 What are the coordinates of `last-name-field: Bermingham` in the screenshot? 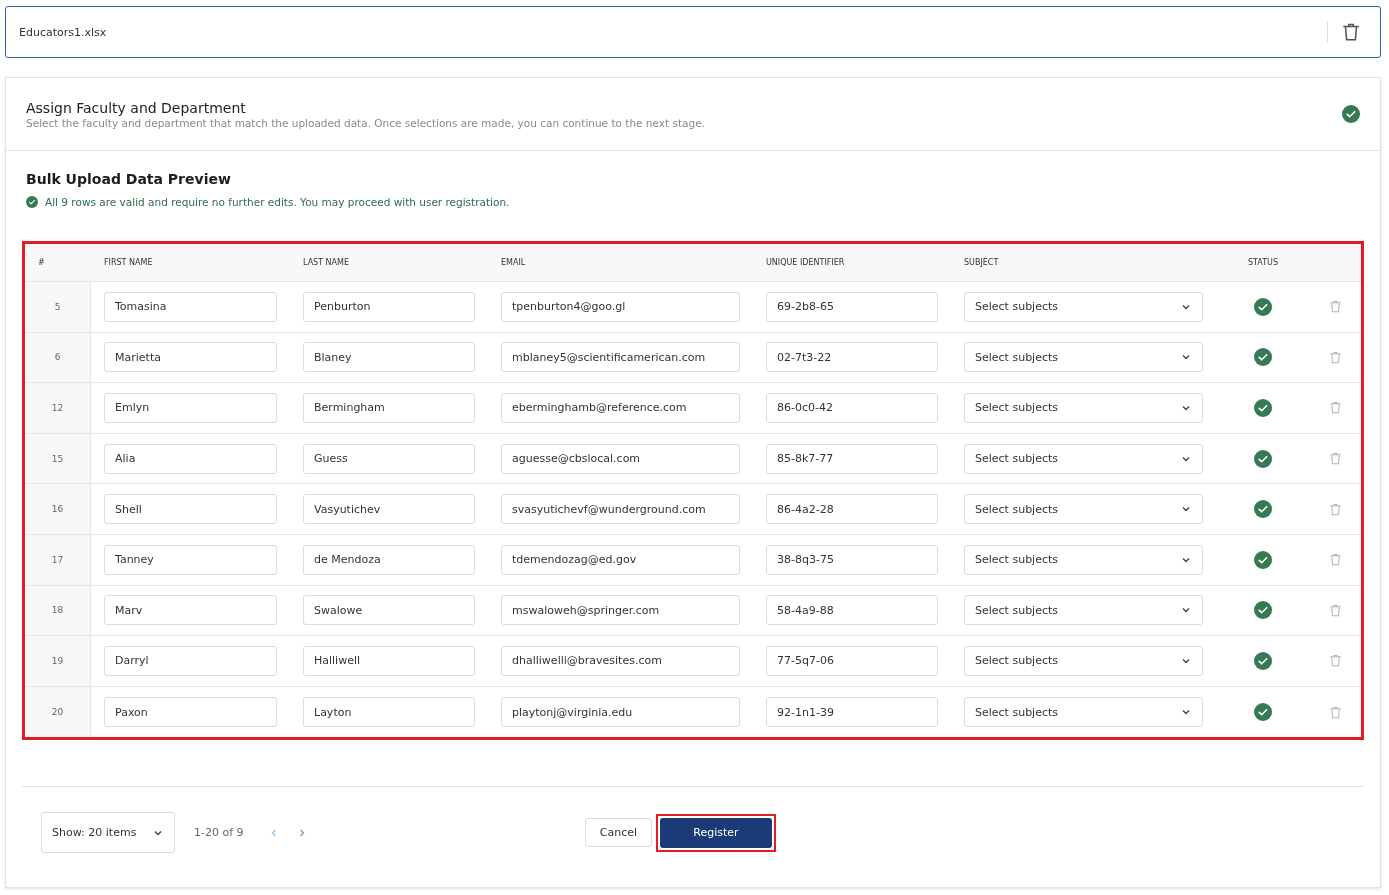 It's located at (389, 408).